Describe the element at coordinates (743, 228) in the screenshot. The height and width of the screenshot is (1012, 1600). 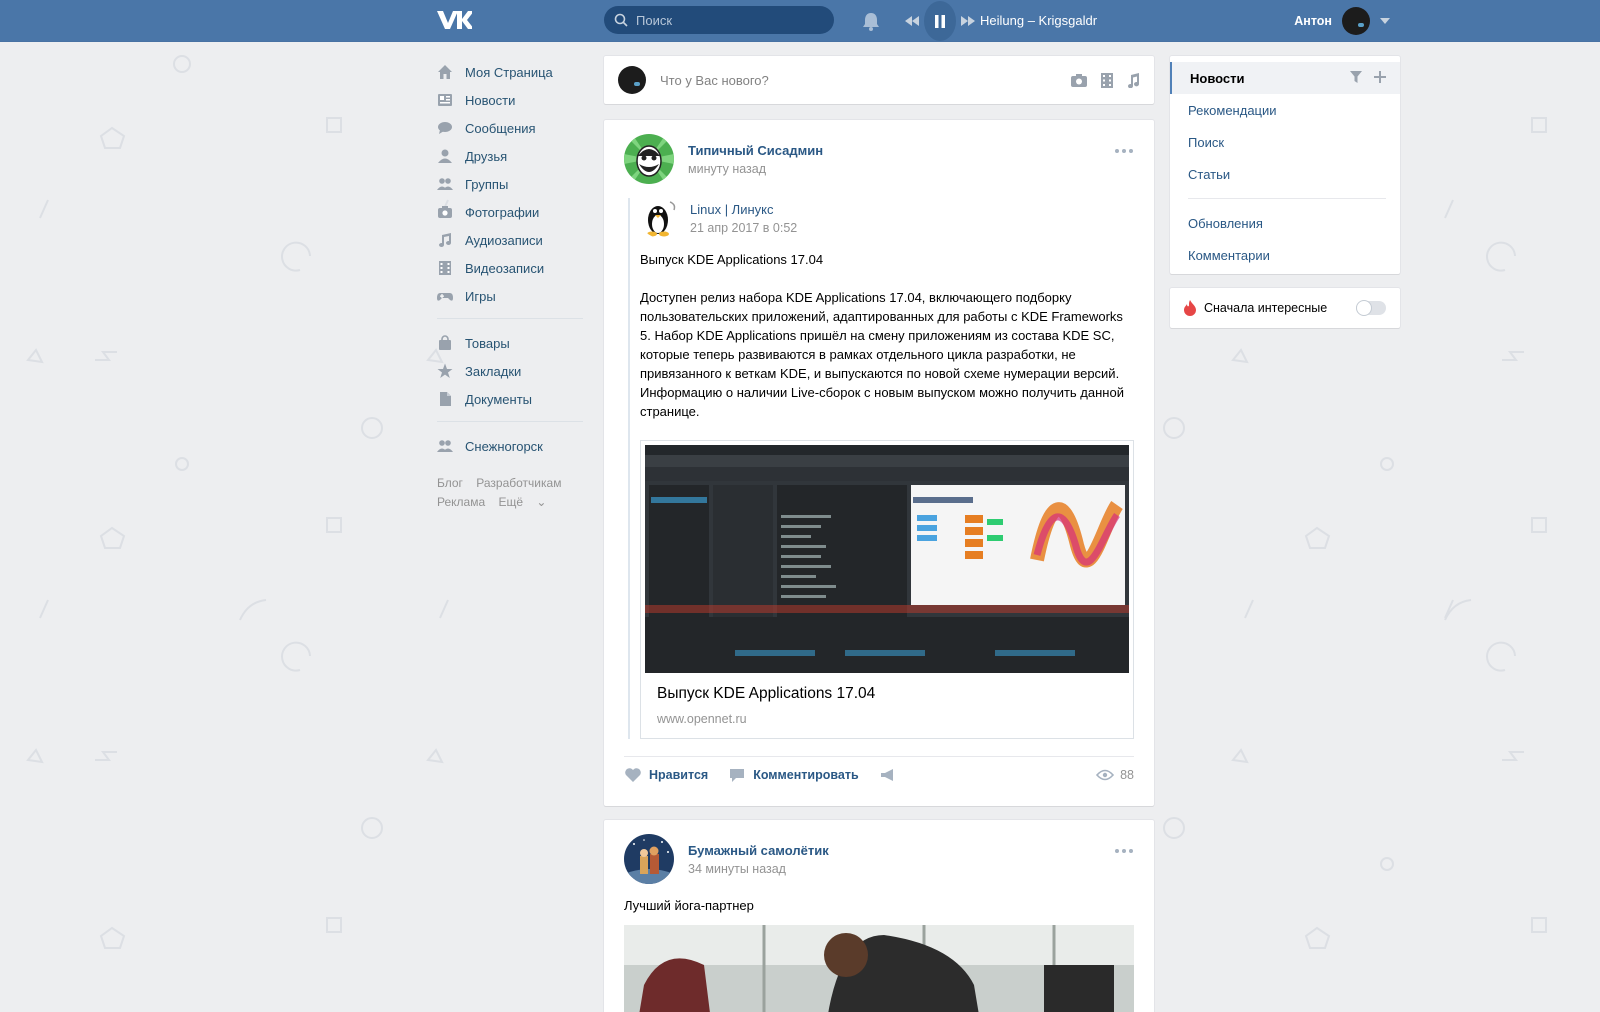
I see `repost-time: 21 апр 2017 в 0:52` at that location.